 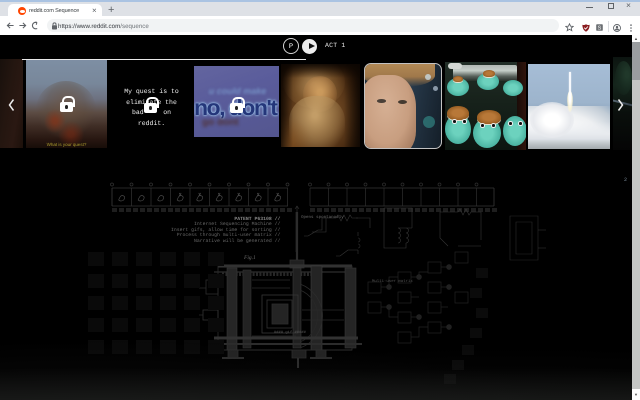 What do you see at coordinates (599, 28) in the screenshot?
I see `svg-text: S` at bounding box center [599, 28].